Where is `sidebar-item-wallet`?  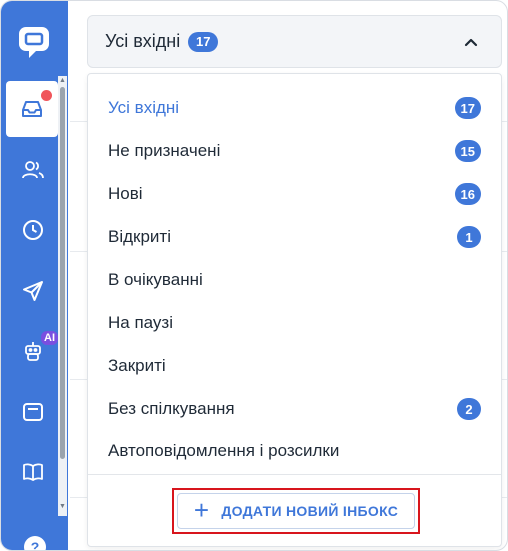 sidebar-item-wallet is located at coordinates (33, 412).